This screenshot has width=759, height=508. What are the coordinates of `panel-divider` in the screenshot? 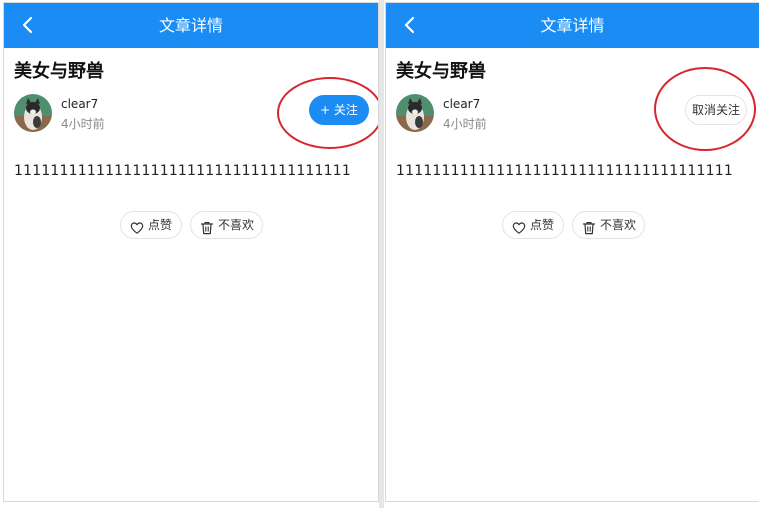 It's located at (381, 254).